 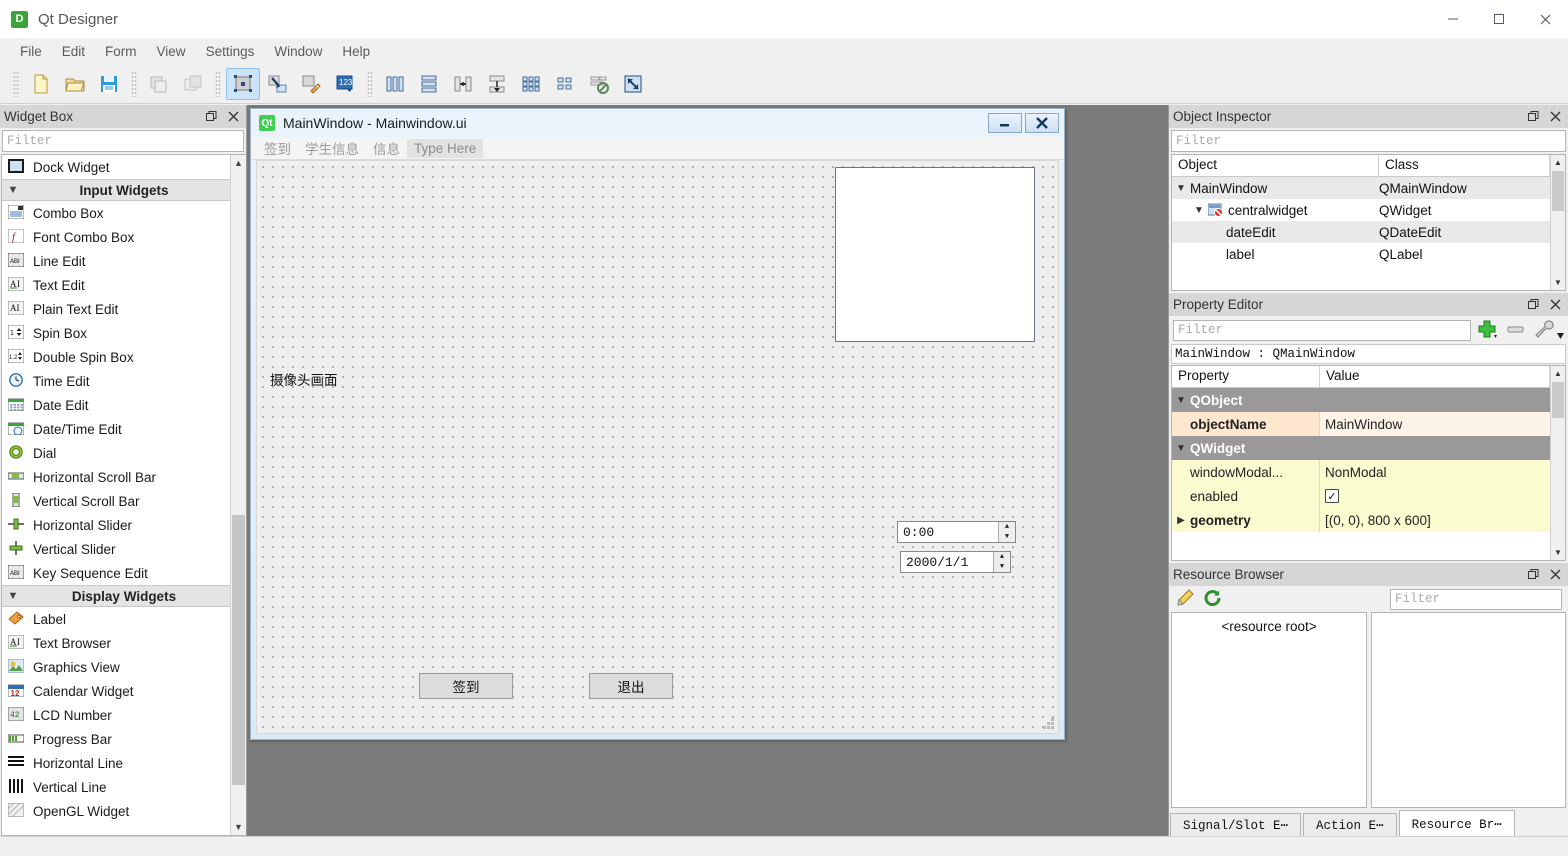 What do you see at coordinates (1269, 626) in the screenshot?
I see `resource-root-item: <resource root>` at bounding box center [1269, 626].